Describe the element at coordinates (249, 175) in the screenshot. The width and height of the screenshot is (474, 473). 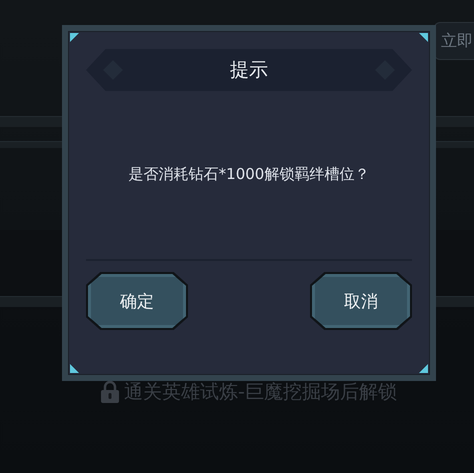
I see `dialog-message: 是否消耗钻石*1000解锁羁绊槽位？` at that location.